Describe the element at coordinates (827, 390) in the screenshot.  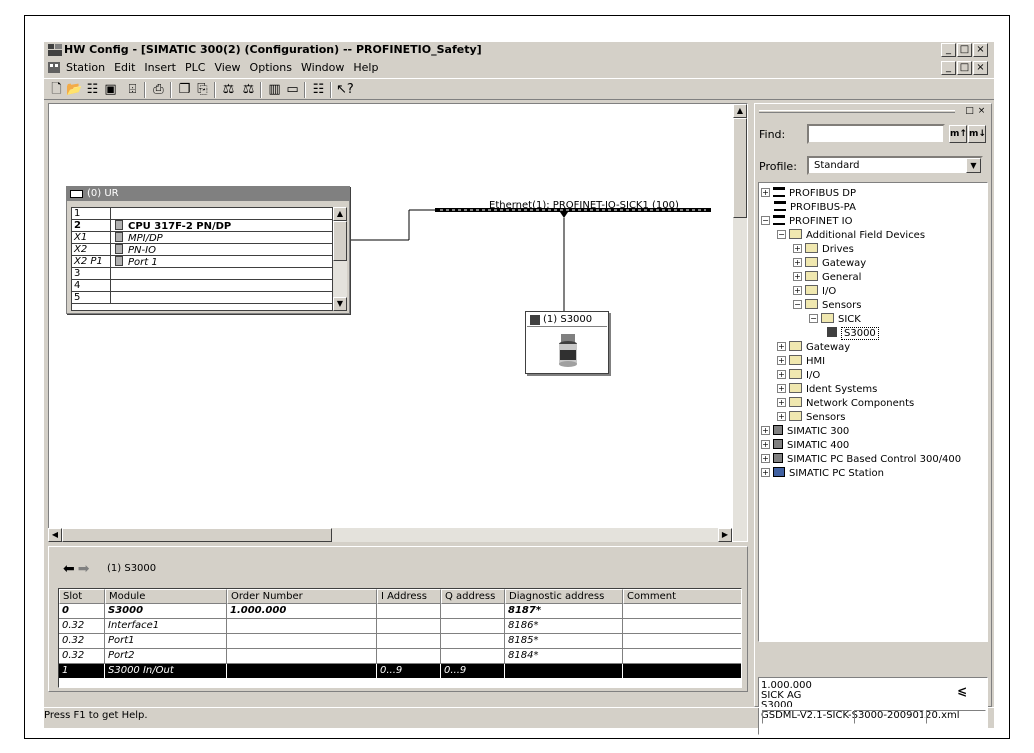
I see `tree-item-ident-systems: + Ident Systems` at that location.